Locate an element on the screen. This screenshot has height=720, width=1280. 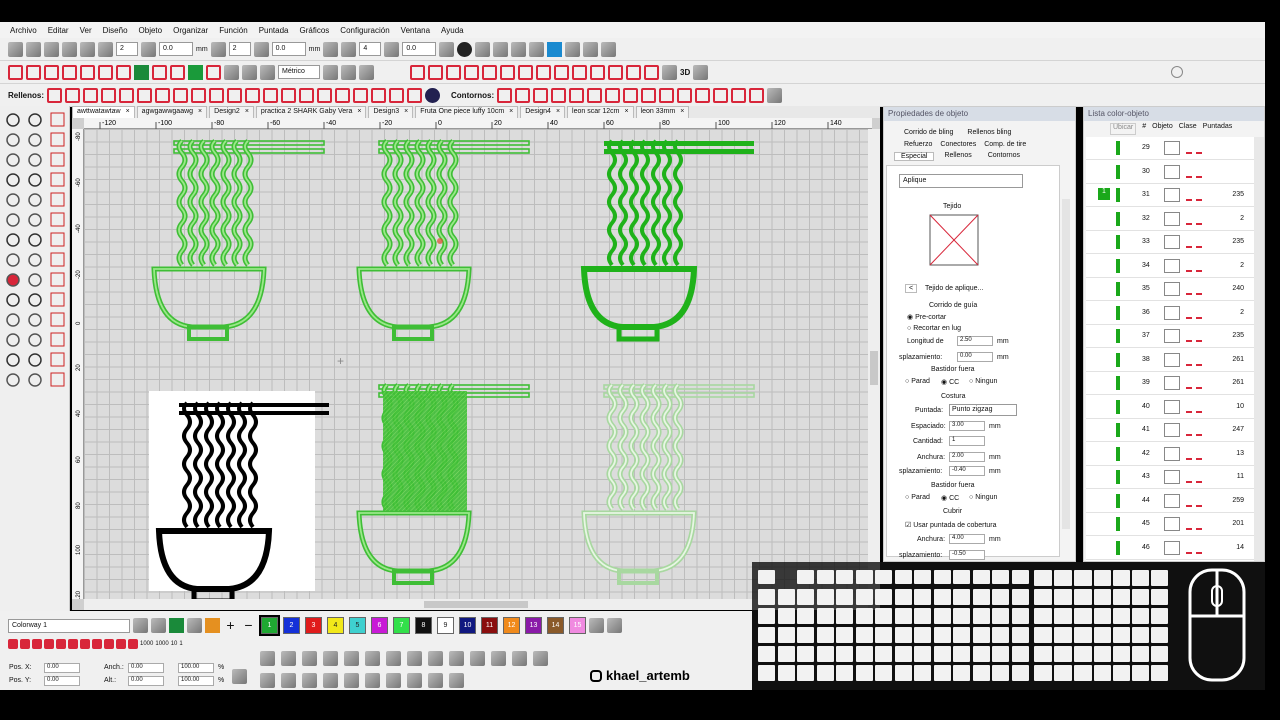
arrange-2-icon is located at coordinates (288, 658).